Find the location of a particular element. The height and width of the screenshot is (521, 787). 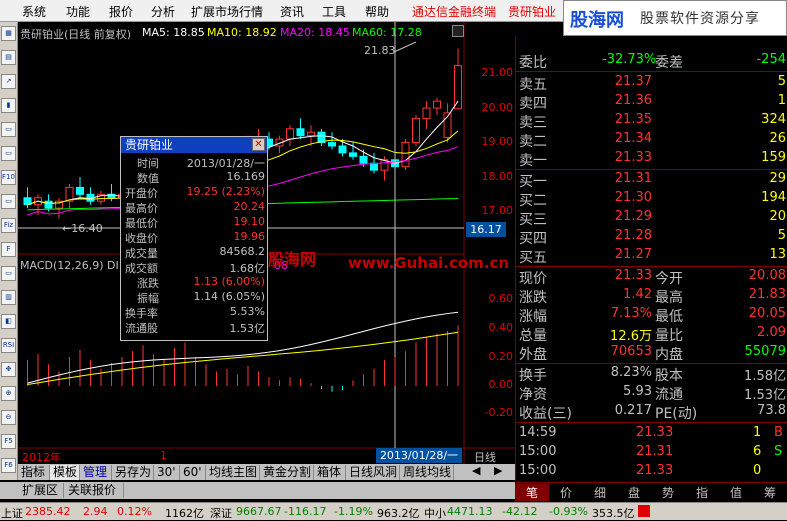

popup-row-value: 19.25 (2.23%) is located at coordinates (225, 191).